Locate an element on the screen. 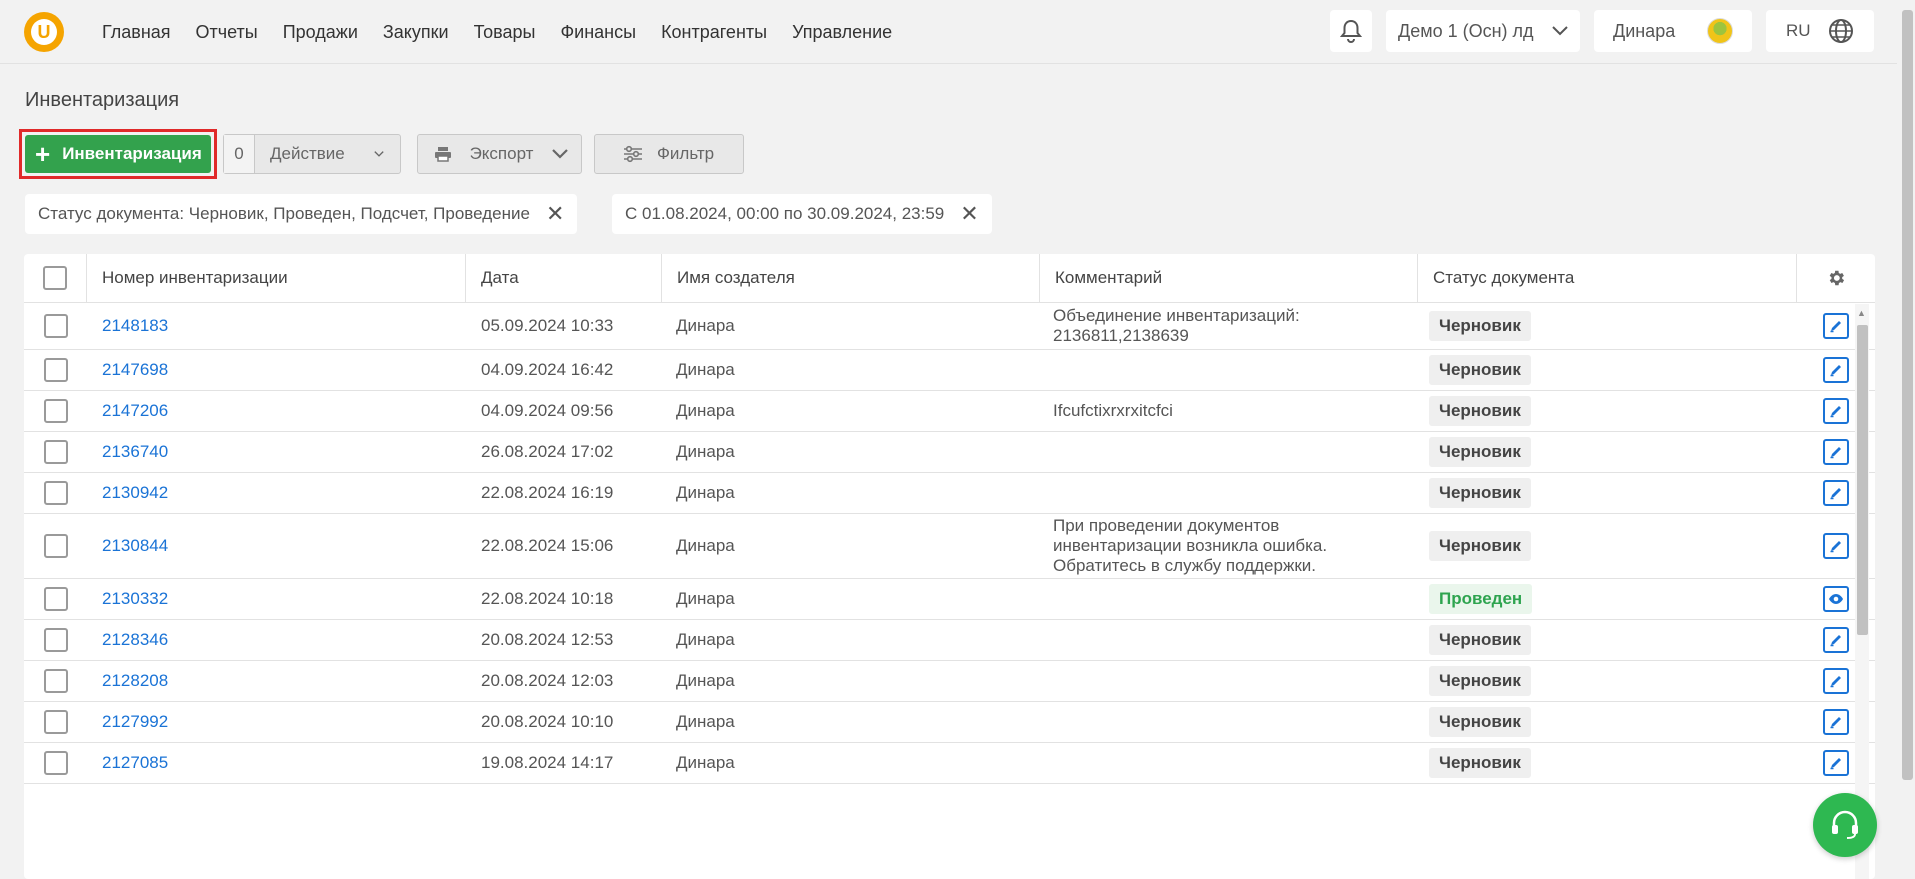 The width and height of the screenshot is (1915, 879). table-row: 2128346 20.08.2024 12:53 Динара Черновик is located at coordinates (949, 640).